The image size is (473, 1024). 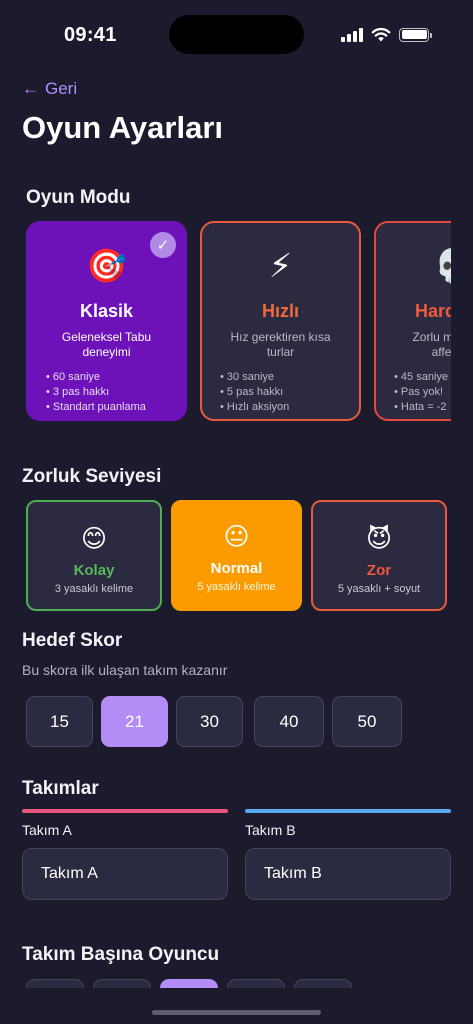 What do you see at coordinates (123, 127) in the screenshot?
I see `page-title: Oyun Ayarları` at bounding box center [123, 127].